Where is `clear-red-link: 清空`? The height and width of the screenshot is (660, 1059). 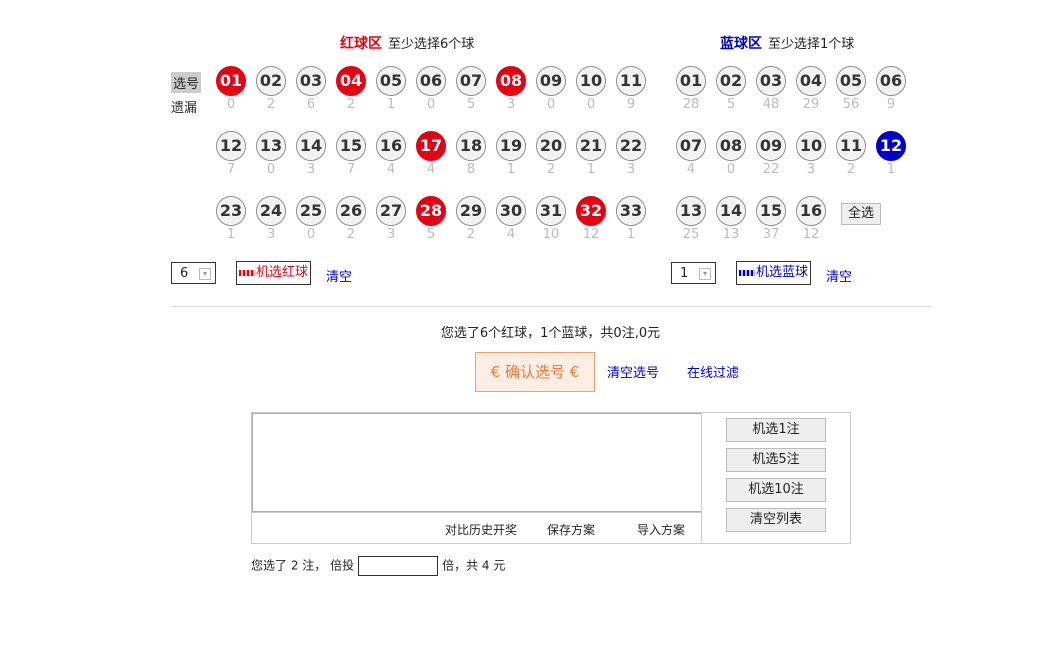 clear-red-link: 清空 is located at coordinates (339, 275).